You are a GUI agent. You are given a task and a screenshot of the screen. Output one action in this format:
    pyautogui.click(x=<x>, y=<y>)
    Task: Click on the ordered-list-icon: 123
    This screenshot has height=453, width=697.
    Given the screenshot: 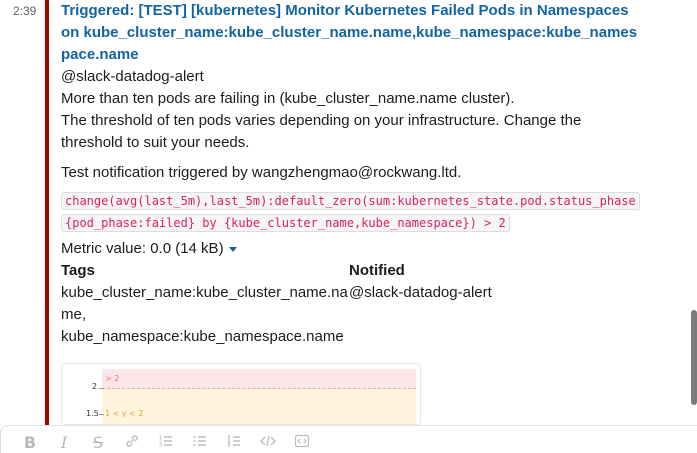 What is the action you would take?
    pyautogui.click(x=166, y=443)
    